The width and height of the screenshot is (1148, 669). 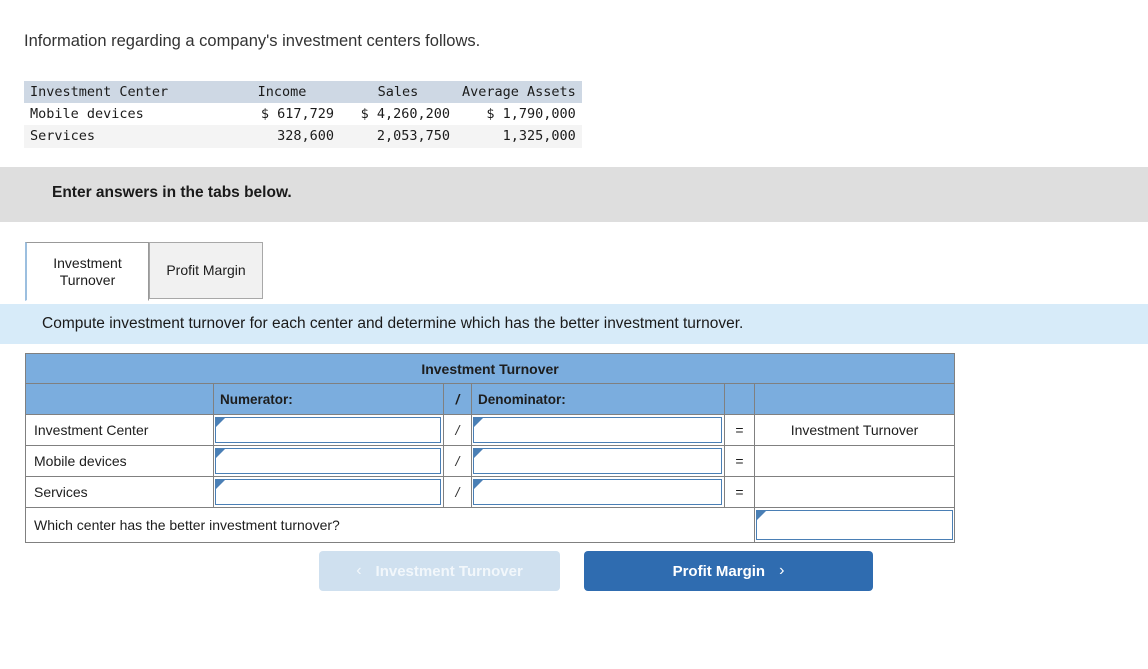 I want to click on answer-grid-header-row: Numerator: / Denominator:, so click(x=490, y=399).